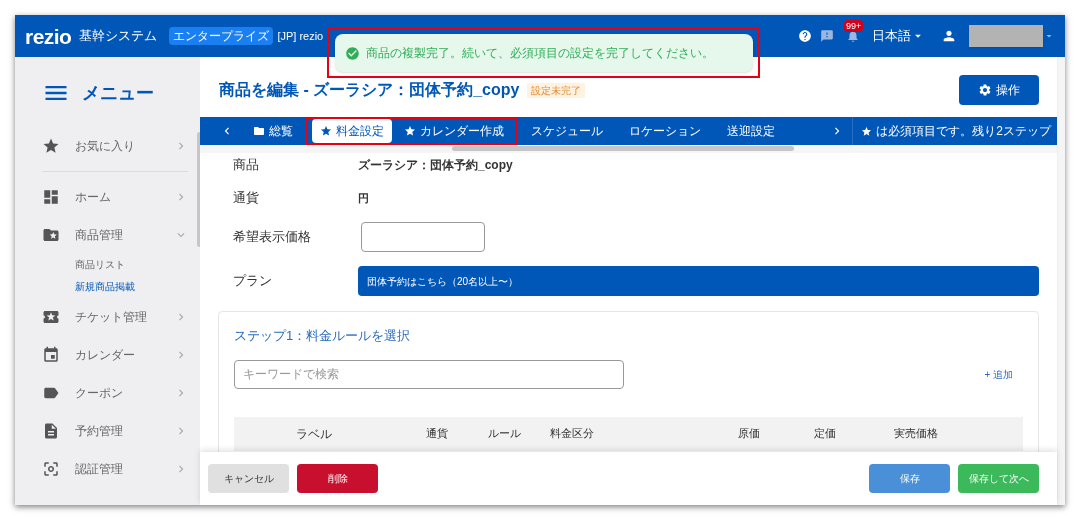 The image size is (1079, 519). Describe the element at coordinates (623, 148) in the screenshot. I see `scrollbar` at that location.